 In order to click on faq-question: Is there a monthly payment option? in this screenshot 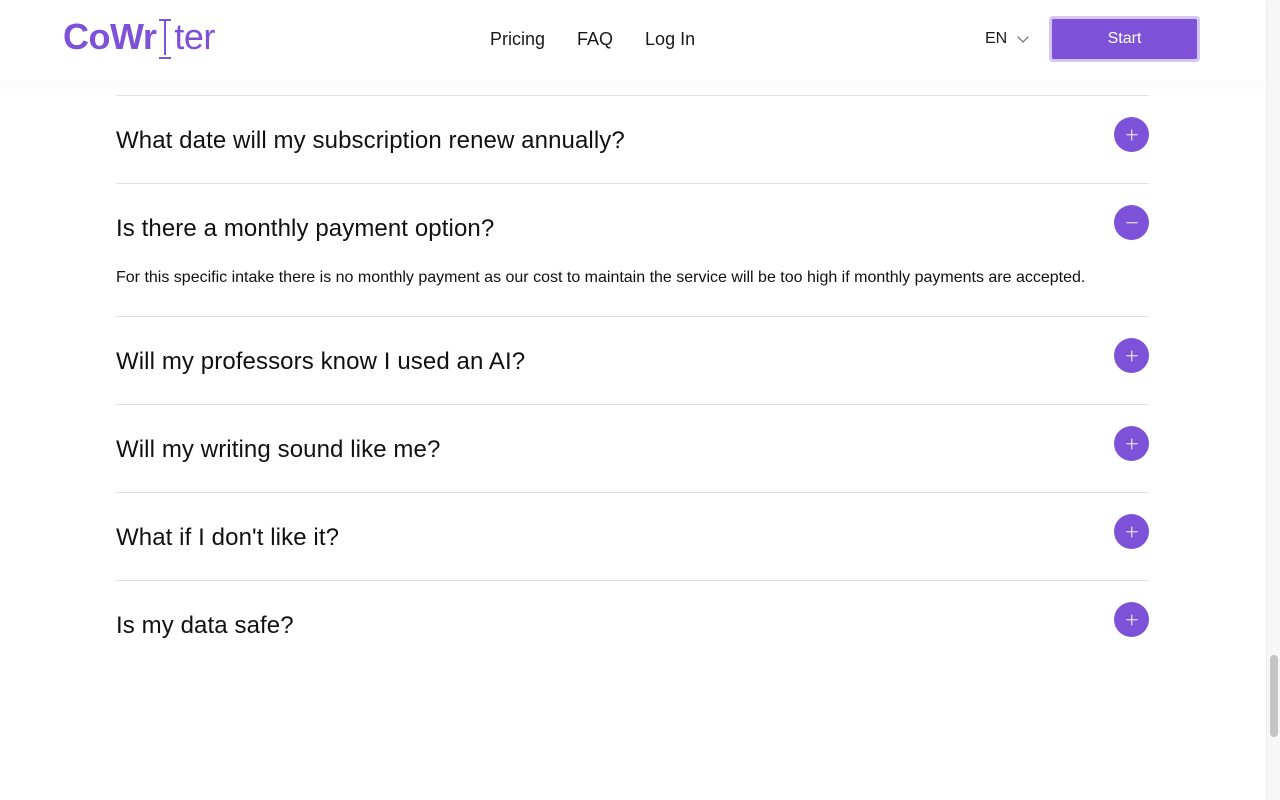, I will do `click(305, 228)`.